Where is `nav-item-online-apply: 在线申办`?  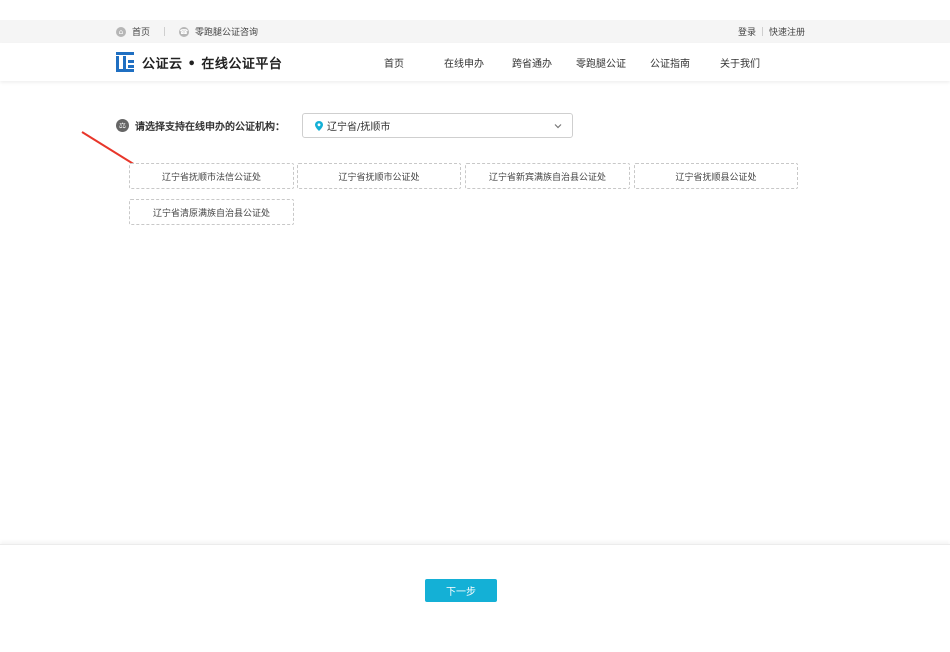
nav-item-online-apply: 在线申办 is located at coordinates (464, 62).